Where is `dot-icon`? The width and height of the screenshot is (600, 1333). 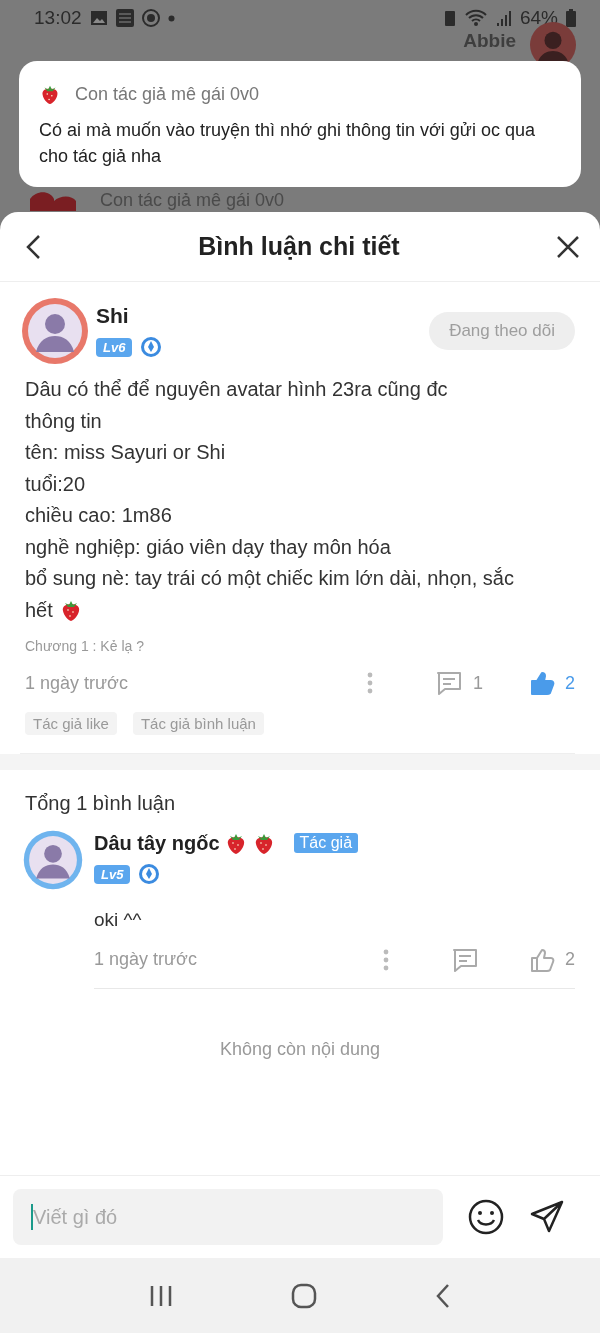 dot-icon is located at coordinates (171, 18).